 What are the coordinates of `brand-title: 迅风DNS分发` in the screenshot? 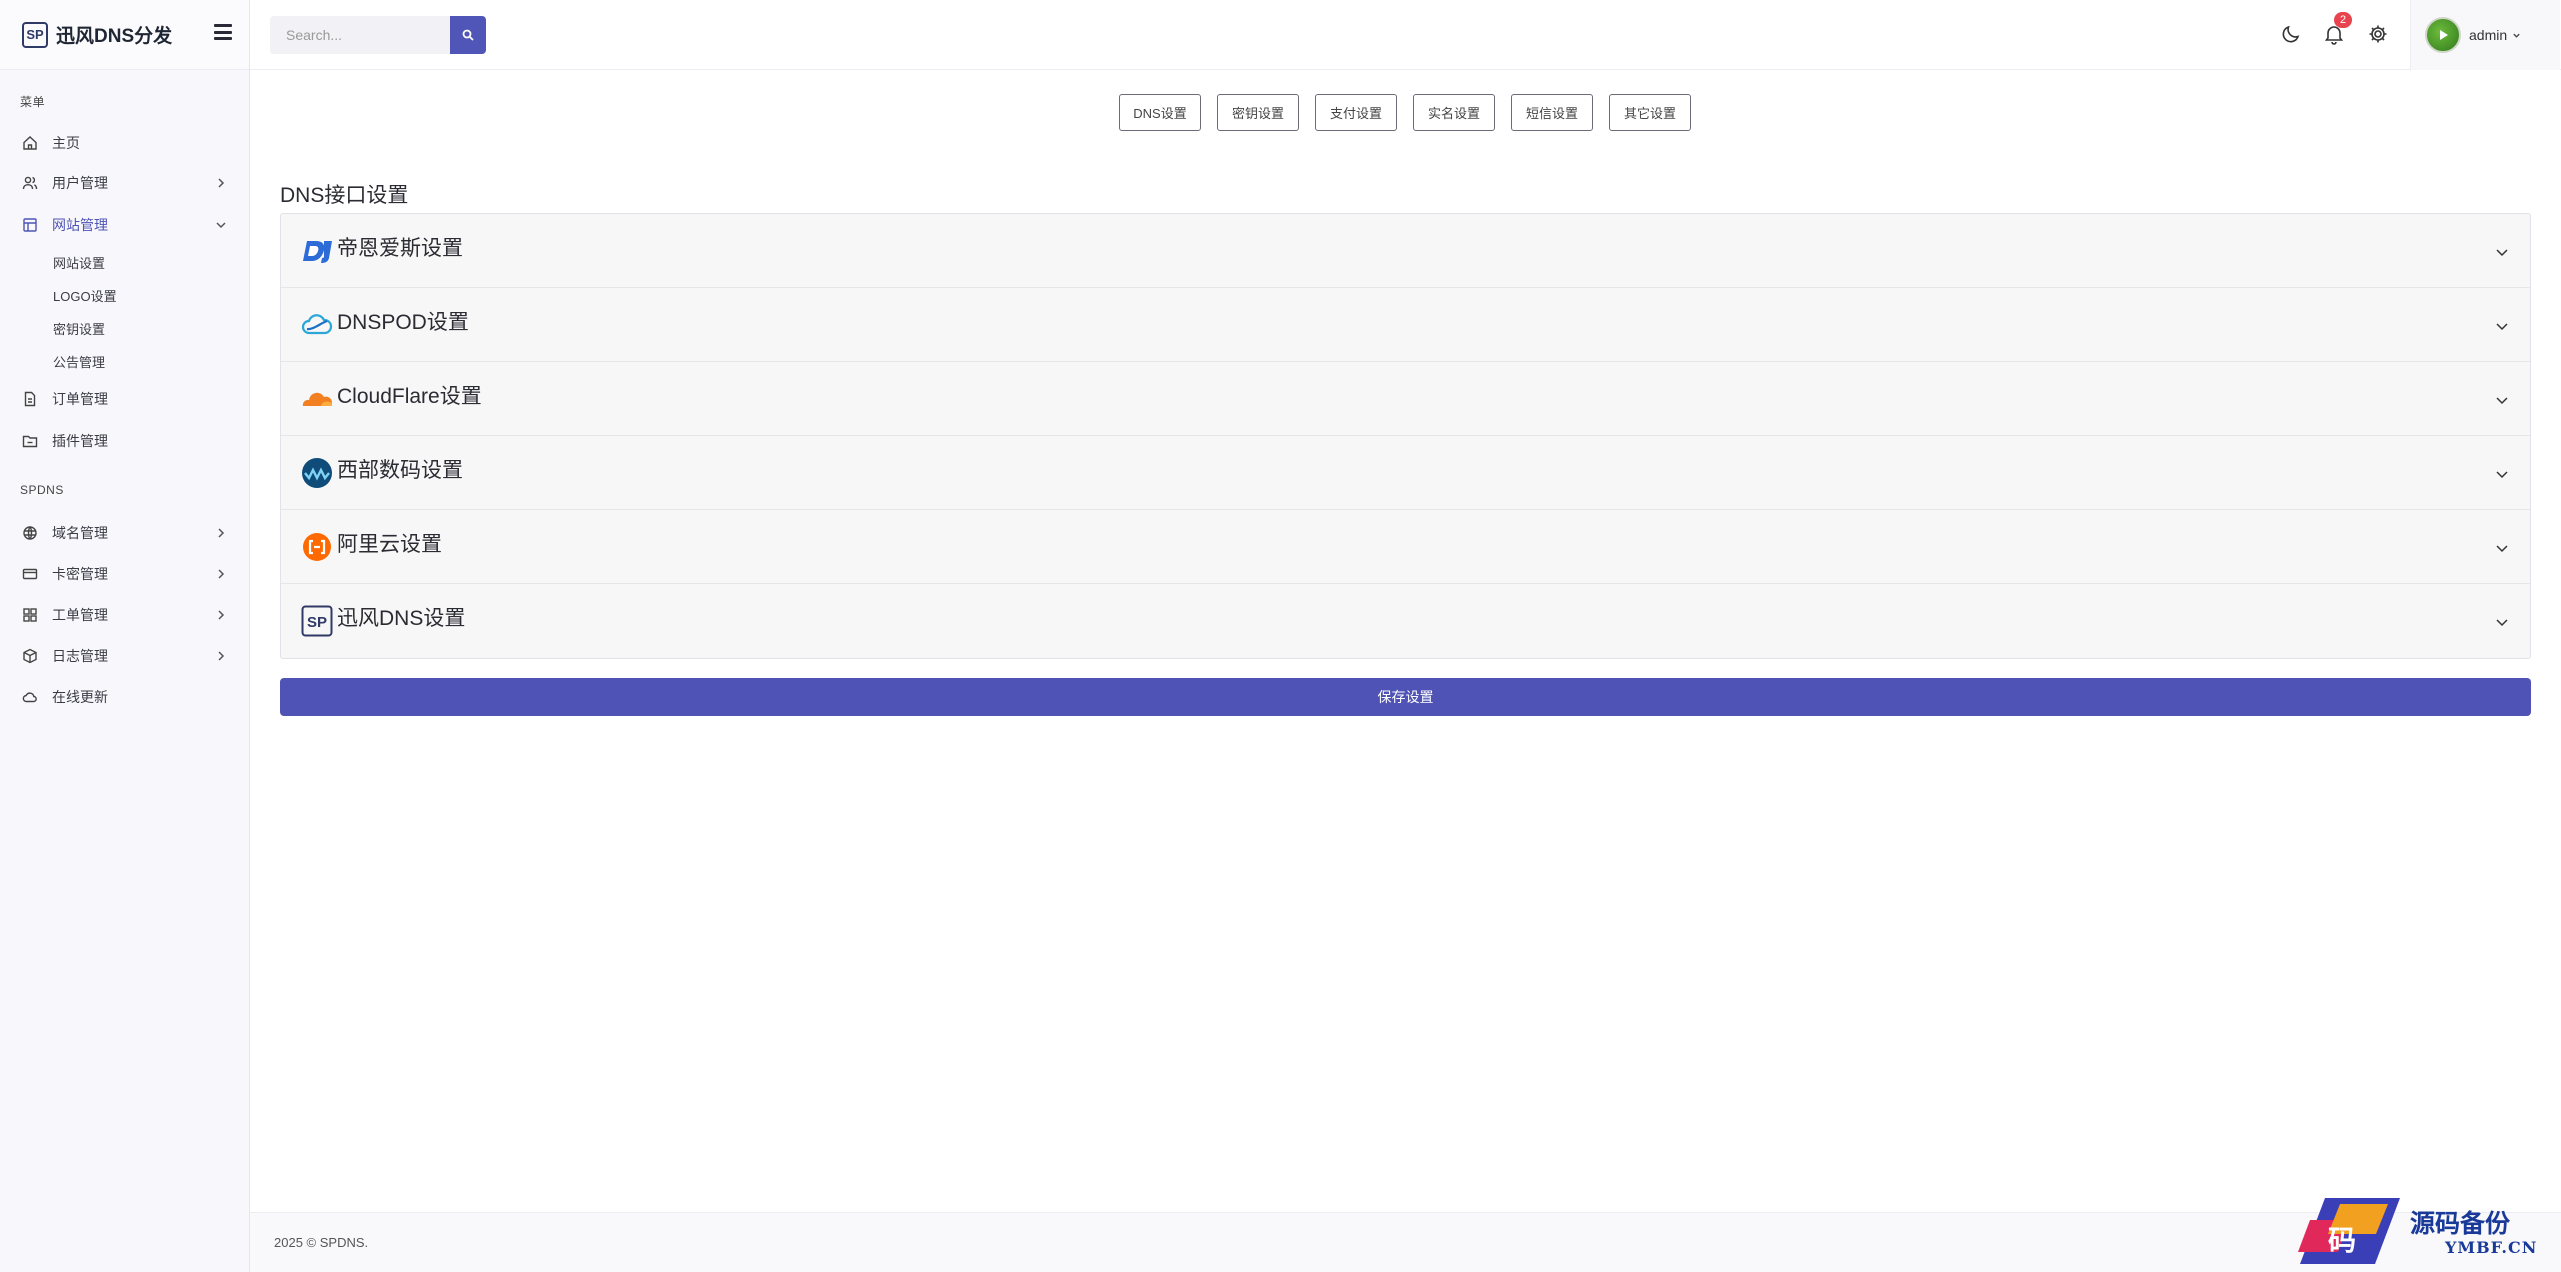 It's located at (114, 36).